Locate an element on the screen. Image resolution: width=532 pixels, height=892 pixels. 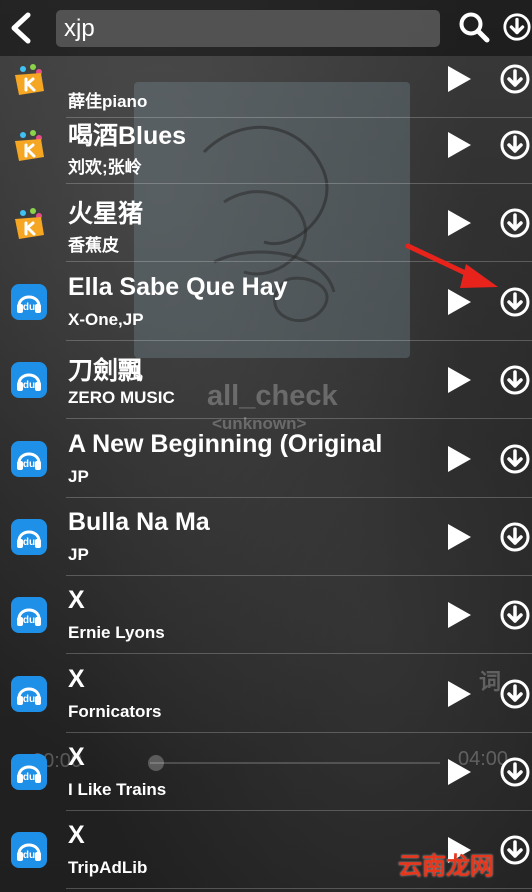
download-circle-icon is located at coordinates (517, 27).